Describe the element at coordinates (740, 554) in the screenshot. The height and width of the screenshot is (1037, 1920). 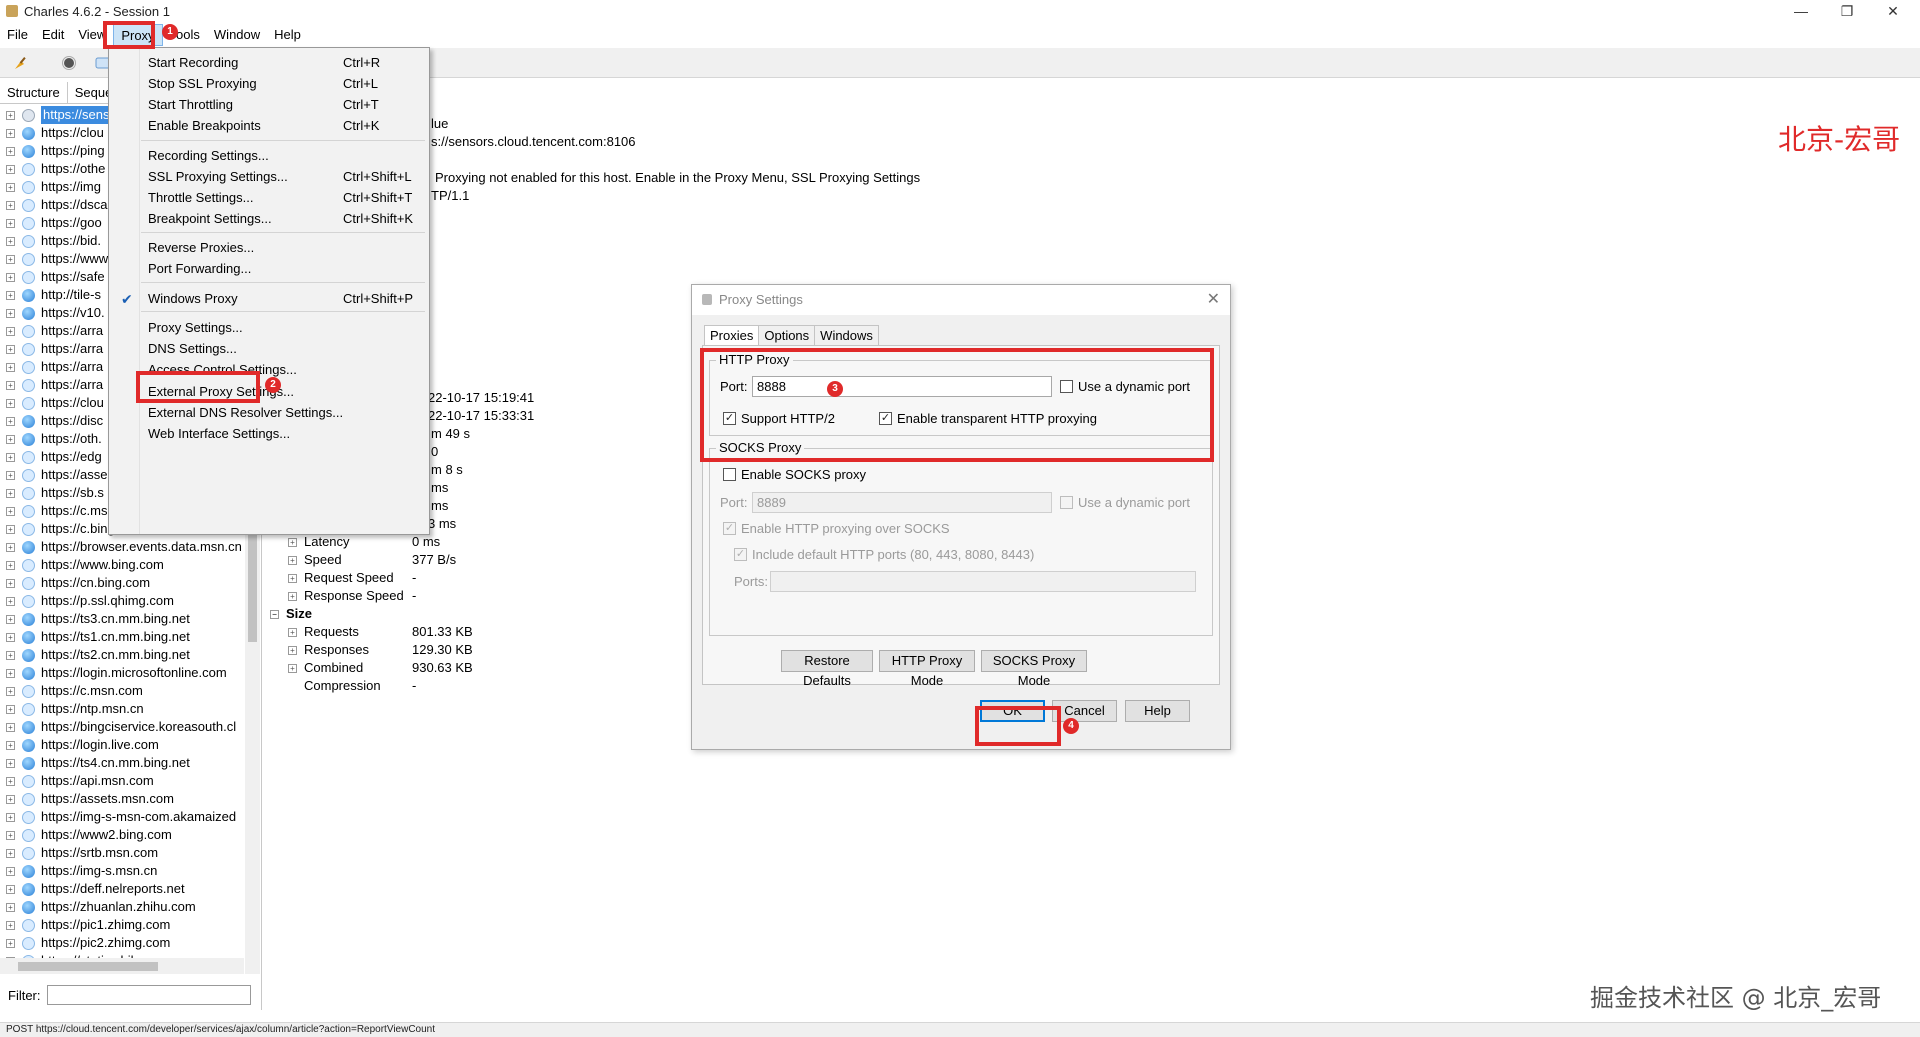
I see `include-ports-checkbox: ✓` at that location.